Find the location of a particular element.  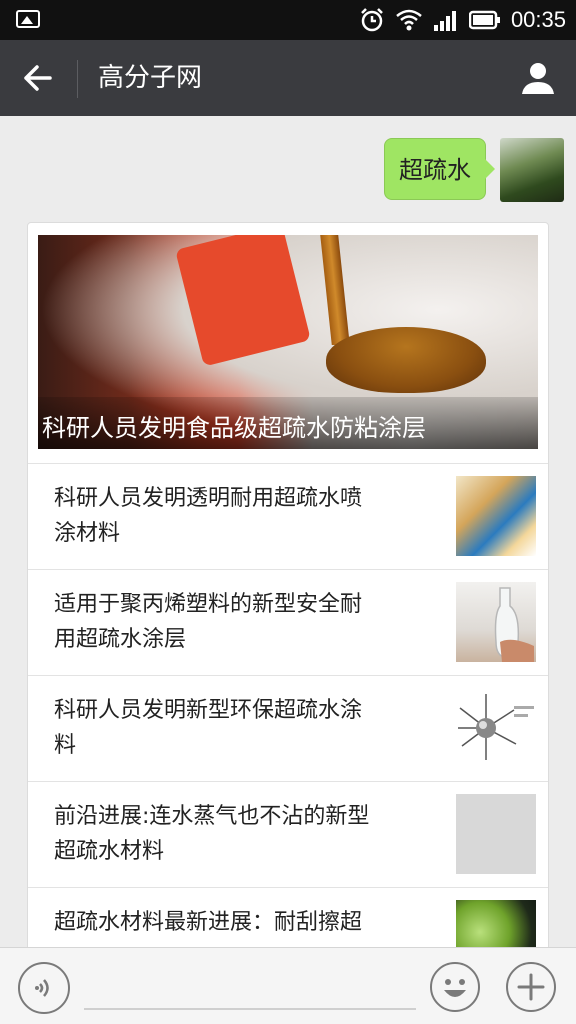

article-title-line: 料 is located at coordinates (65, 745).